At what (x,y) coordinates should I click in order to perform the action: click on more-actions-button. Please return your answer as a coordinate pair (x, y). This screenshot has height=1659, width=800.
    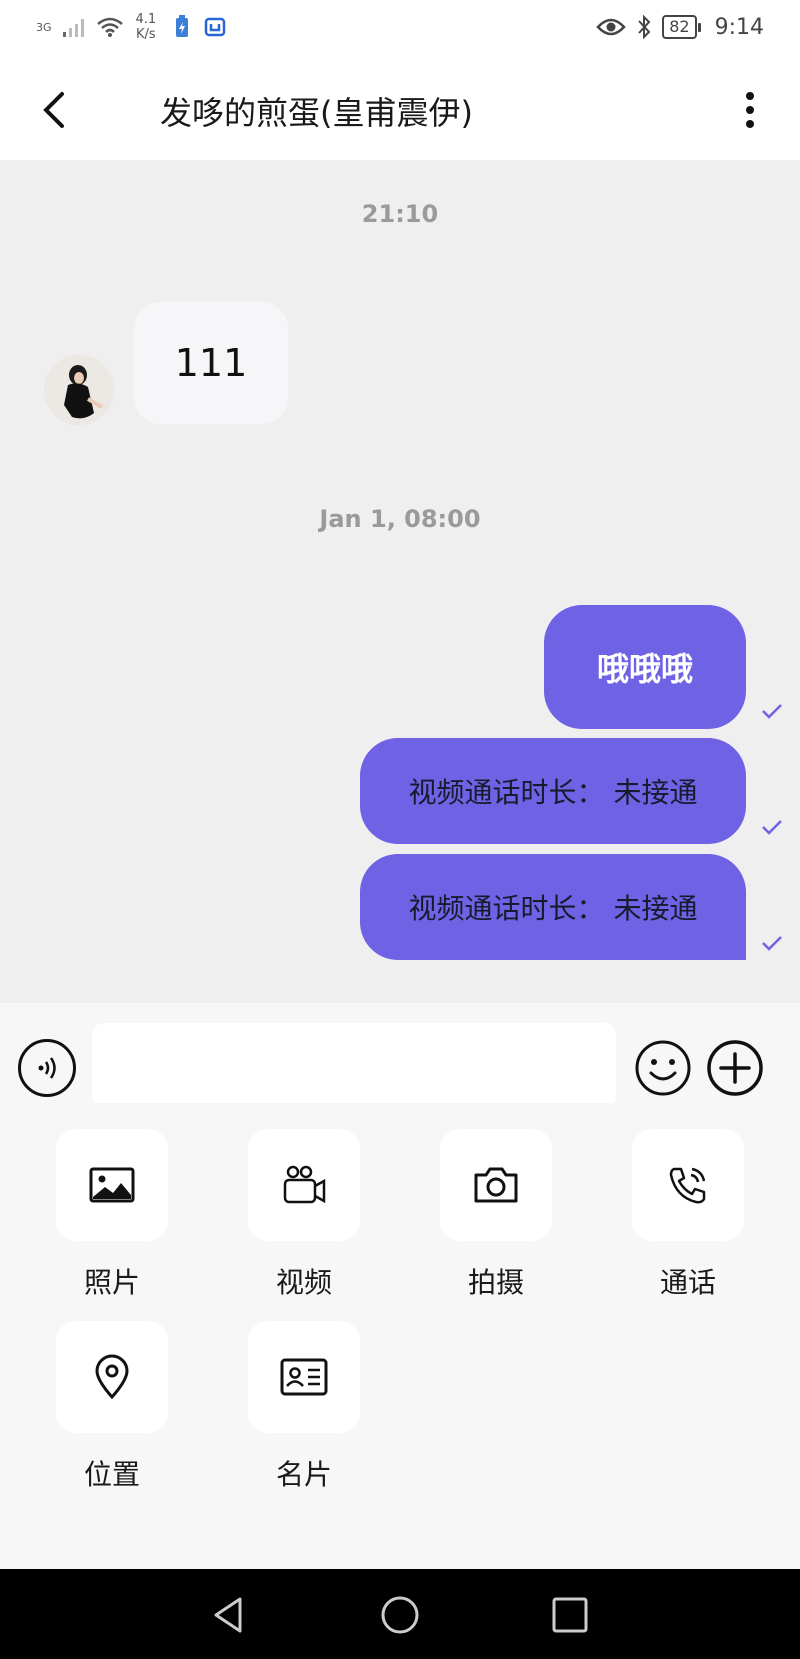
    Looking at the image, I should click on (735, 1068).